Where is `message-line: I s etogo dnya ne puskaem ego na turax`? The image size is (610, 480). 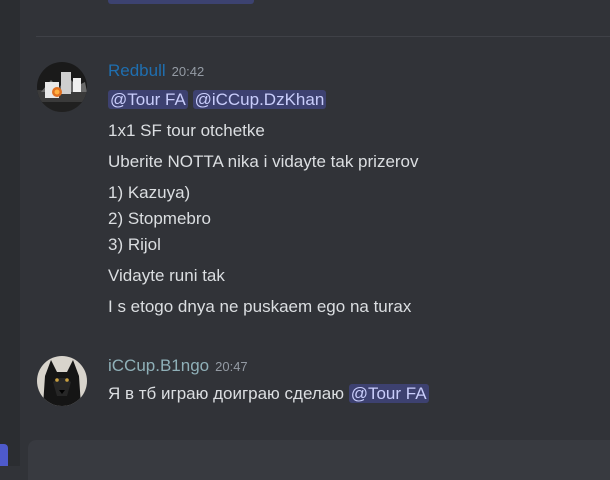 message-line: I s etogo dnya ne puskaem ego na turax is located at coordinates (260, 306).